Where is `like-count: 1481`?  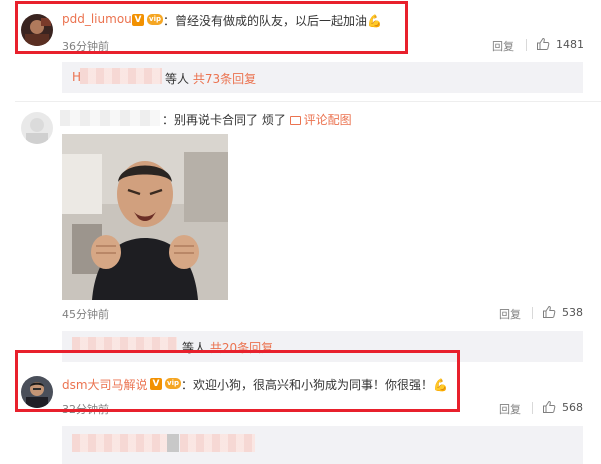
like-count: 1481 is located at coordinates (570, 44).